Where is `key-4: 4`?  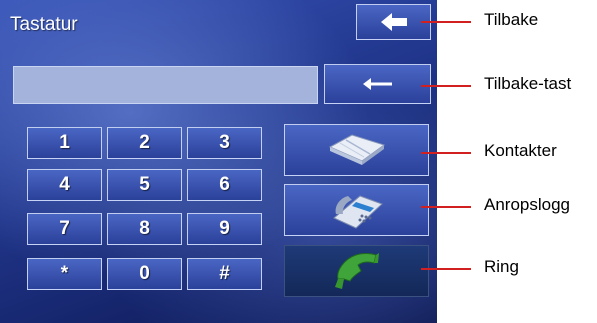
key-4: 4 is located at coordinates (64, 185).